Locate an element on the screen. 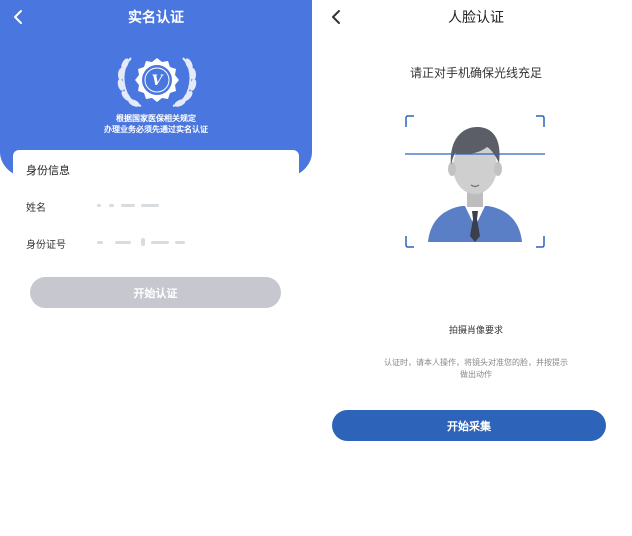 The height and width of the screenshot is (536, 632). page-title: 人脸认证 is located at coordinates (476, 18).